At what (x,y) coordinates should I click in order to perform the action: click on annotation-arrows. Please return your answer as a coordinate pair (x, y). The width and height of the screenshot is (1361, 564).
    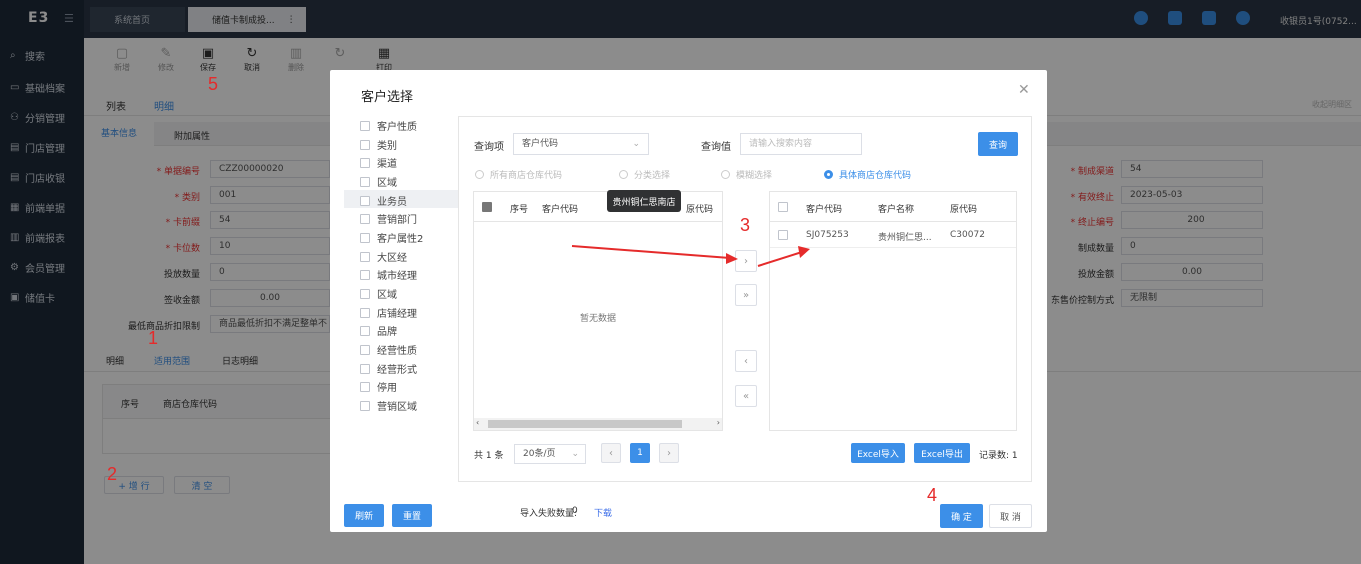
    Looking at the image, I should click on (690, 256).